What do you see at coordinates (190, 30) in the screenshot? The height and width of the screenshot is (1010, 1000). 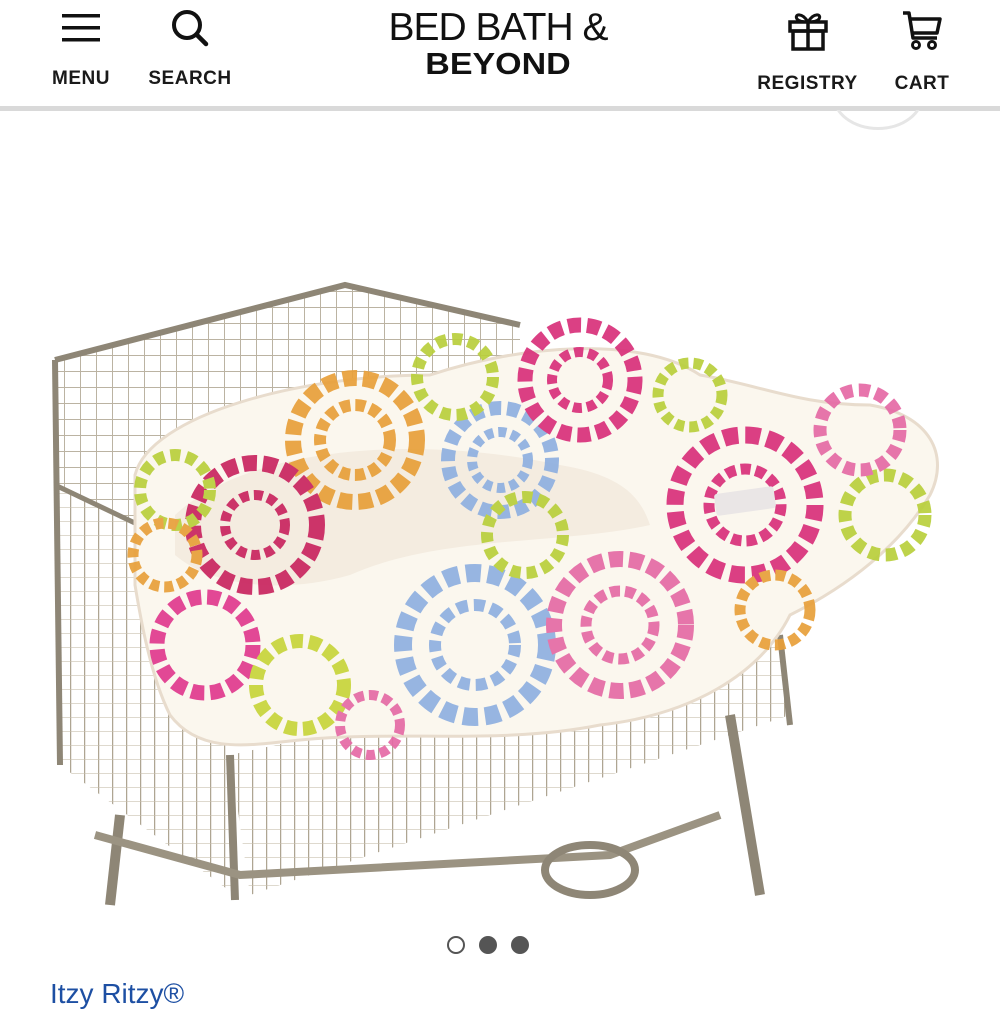 I see `search-icon` at bounding box center [190, 30].